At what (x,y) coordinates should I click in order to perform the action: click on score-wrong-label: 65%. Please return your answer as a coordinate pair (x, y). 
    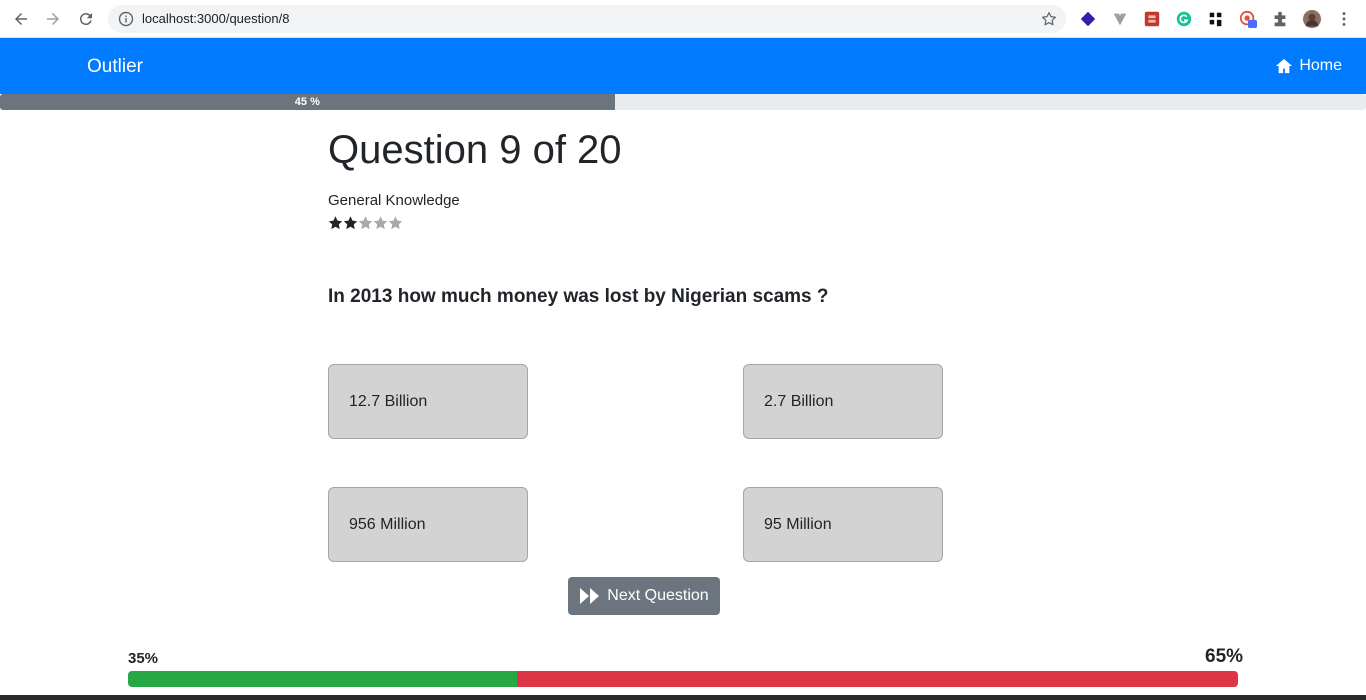
    Looking at the image, I should click on (1224, 656).